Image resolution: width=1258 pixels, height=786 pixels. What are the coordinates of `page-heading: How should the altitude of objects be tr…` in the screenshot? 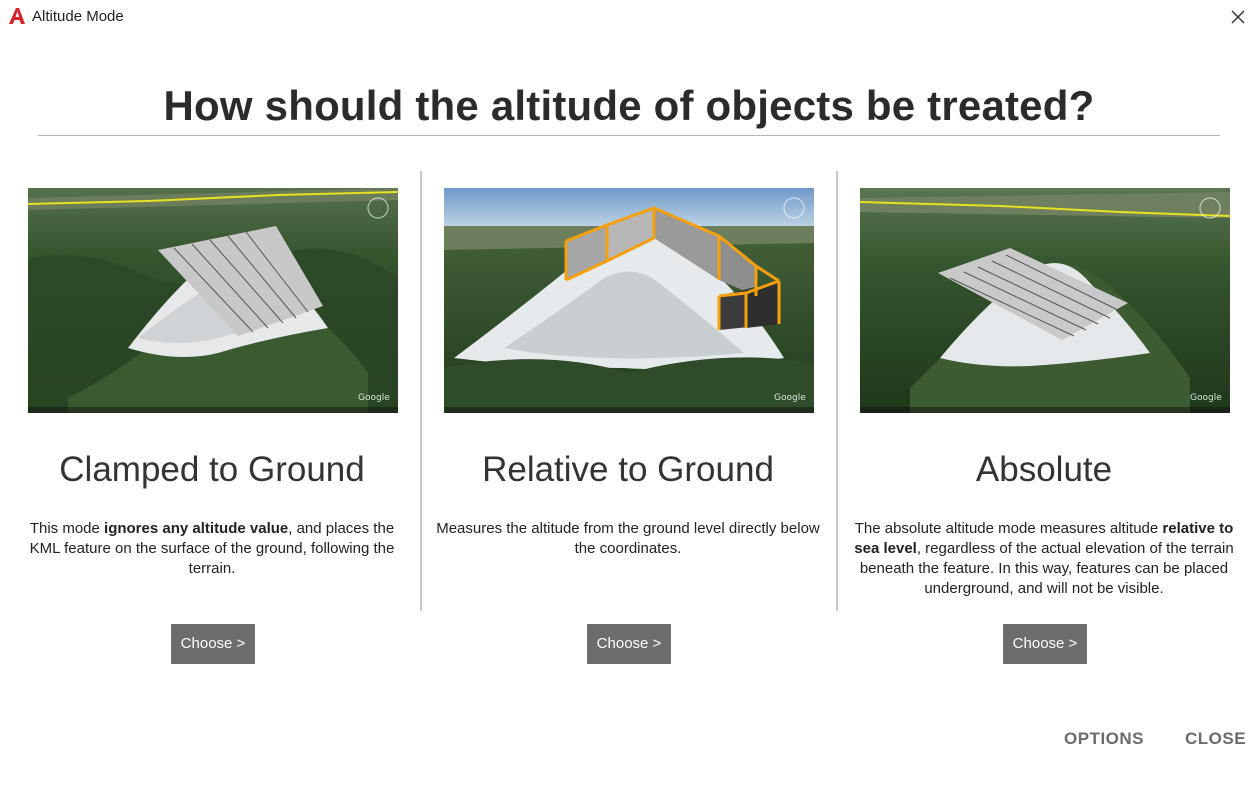 It's located at (629, 105).